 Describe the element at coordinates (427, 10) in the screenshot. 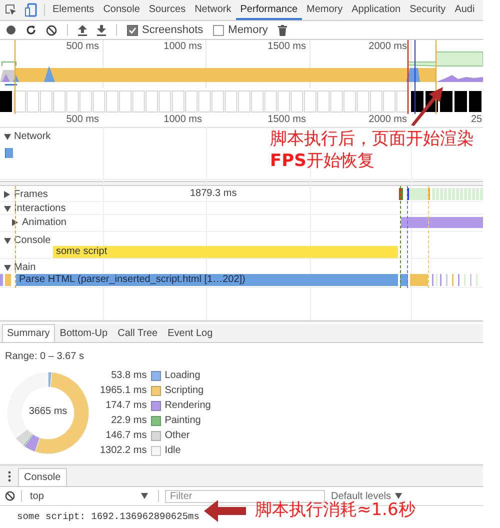

I see `panel-tab: Security` at that location.